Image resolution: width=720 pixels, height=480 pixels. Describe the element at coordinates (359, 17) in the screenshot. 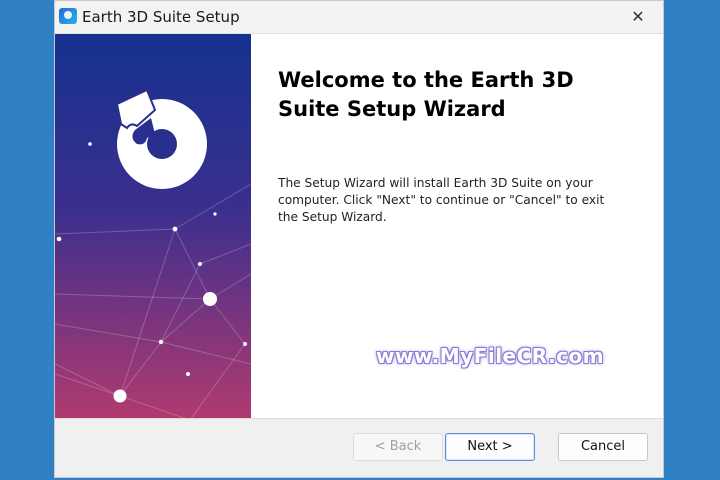

I see `title-bar: Earth 3D Suite Setup ✕` at that location.